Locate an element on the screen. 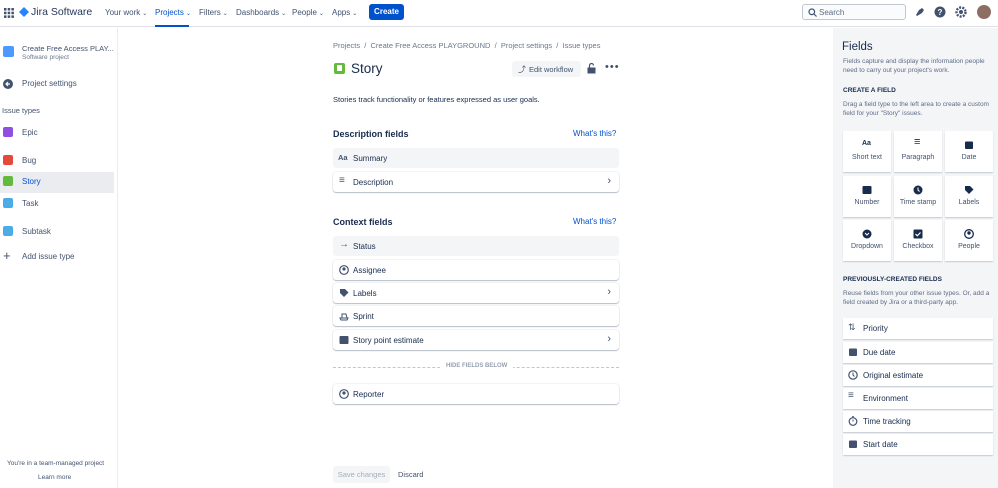  field-type-paragraph: ≡ Paragraph is located at coordinates (918, 151).